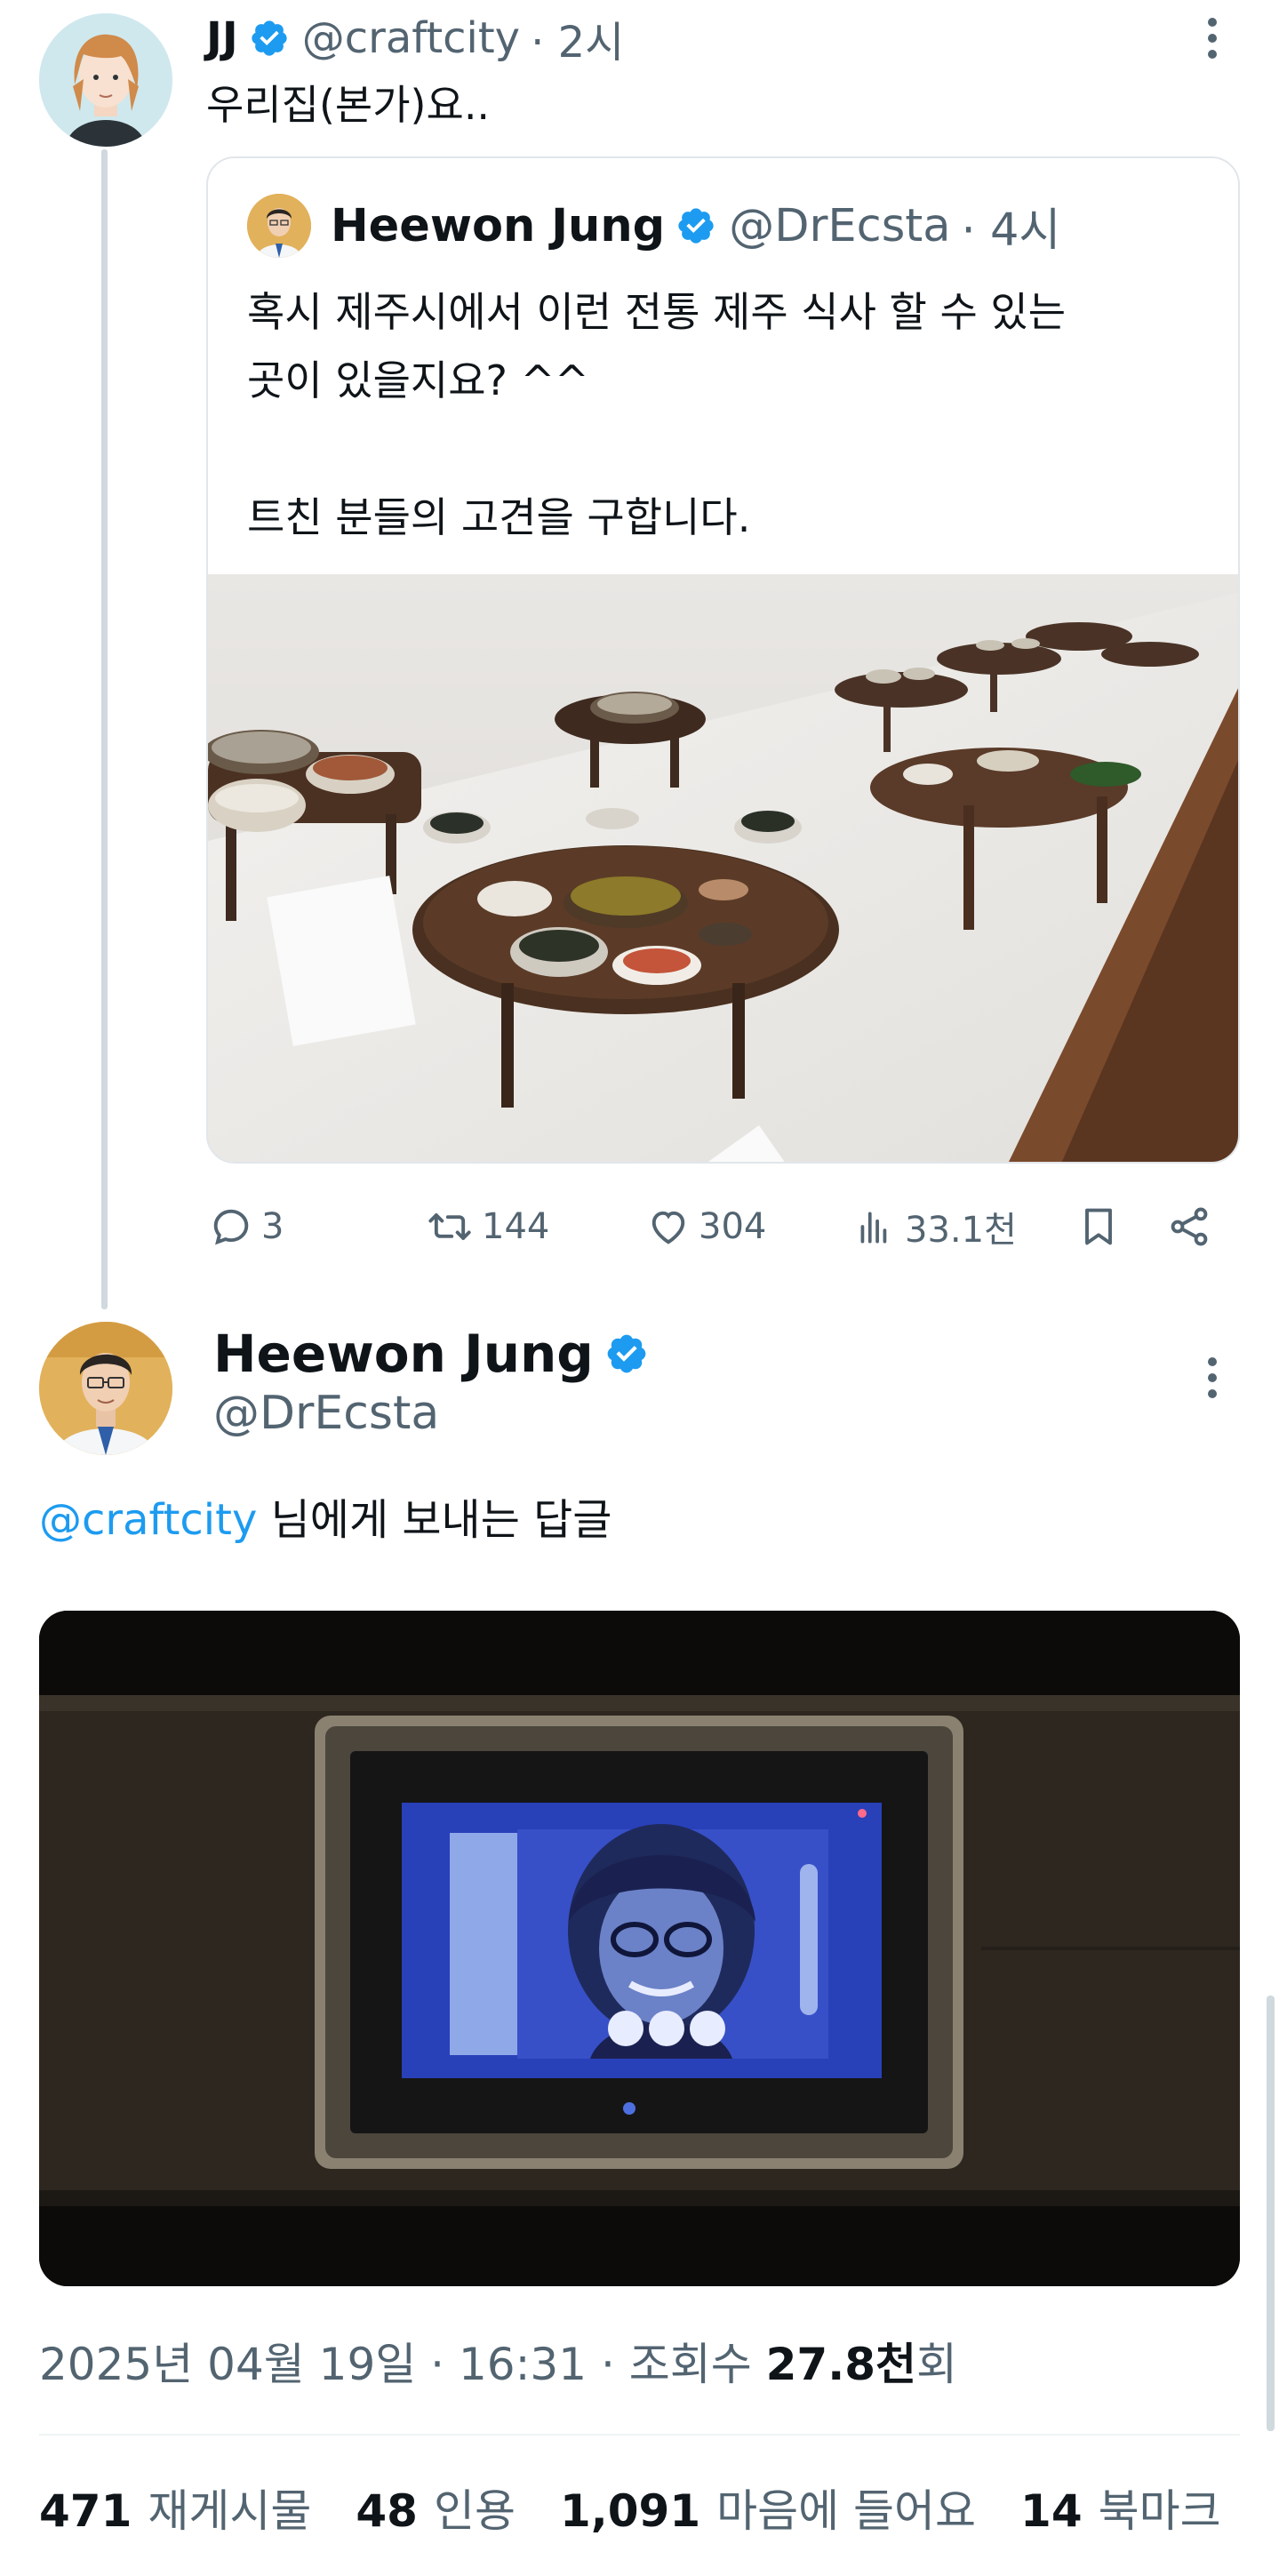 The height and width of the screenshot is (2576, 1279). Describe the element at coordinates (630, 2511) in the screenshot. I see `likes-stat-count: 1,091` at that location.